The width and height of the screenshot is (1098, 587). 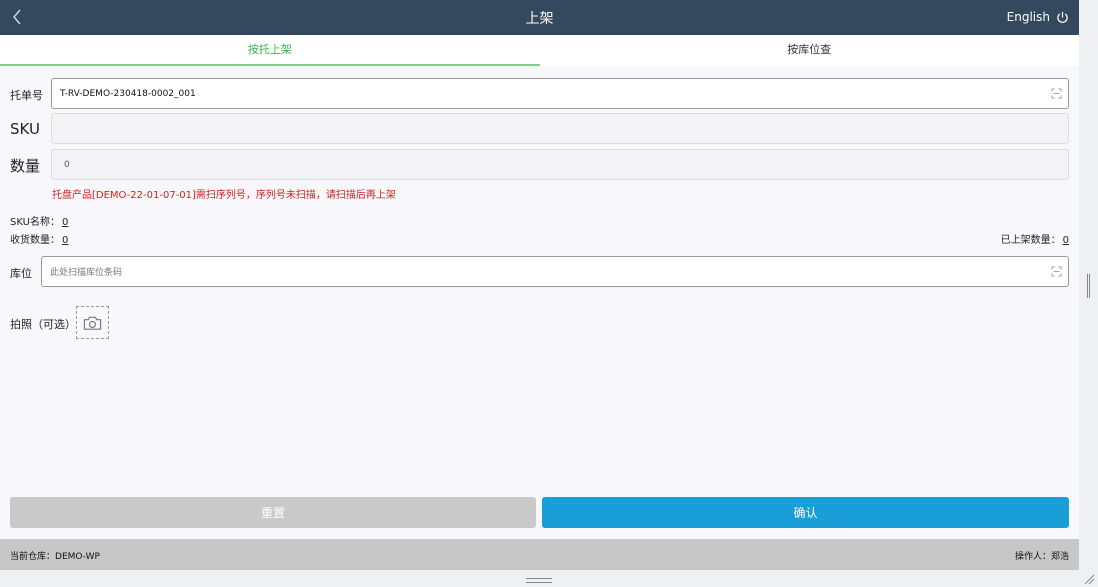 I want to click on top-bar: 上架 English, so click(x=539, y=17).